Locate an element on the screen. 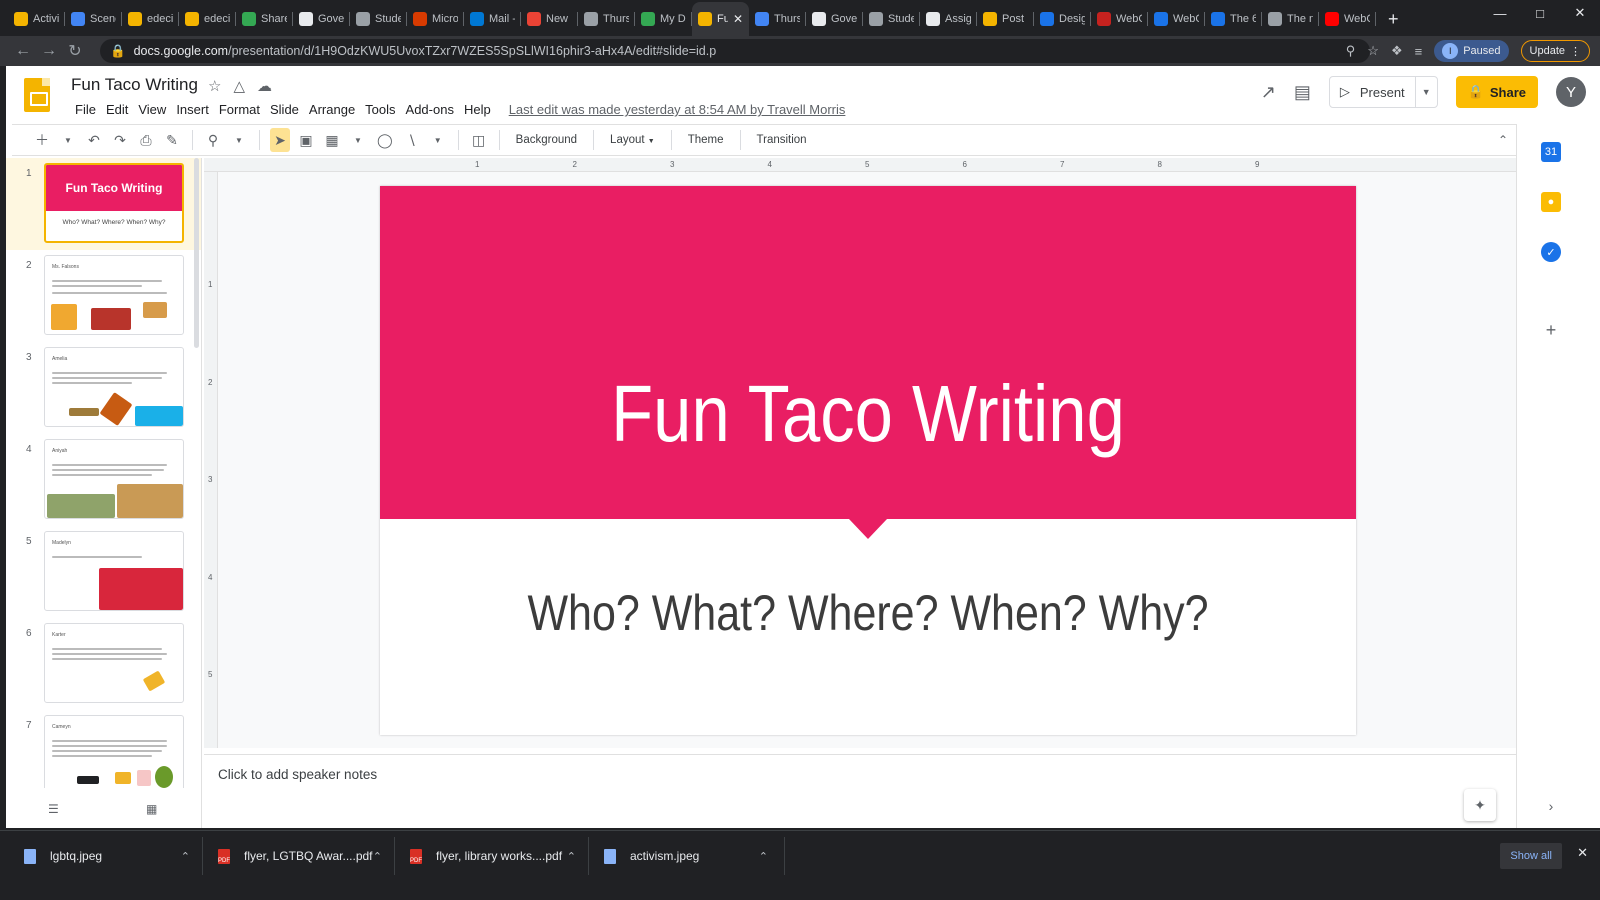 This screenshot has width=1600, height=900. theme-button: Theme is located at coordinates (706, 140).